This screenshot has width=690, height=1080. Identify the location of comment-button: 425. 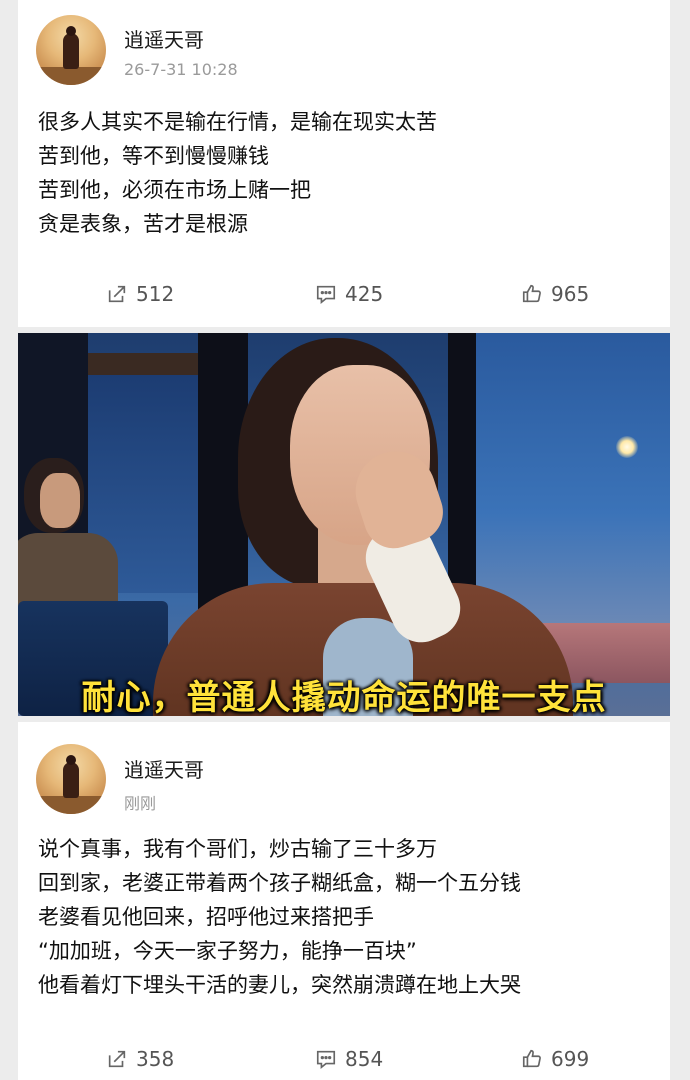
(349, 294).